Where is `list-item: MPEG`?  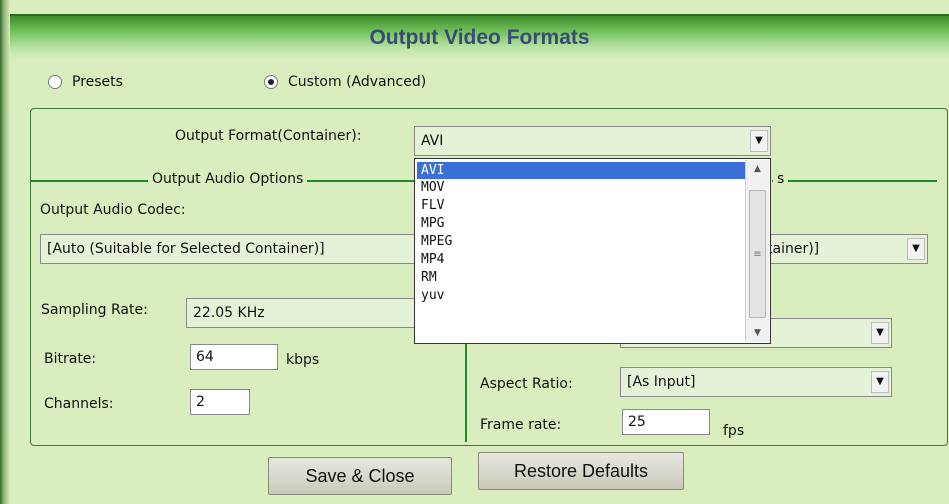 list-item: MPEG is located at coordinates (434, 241).